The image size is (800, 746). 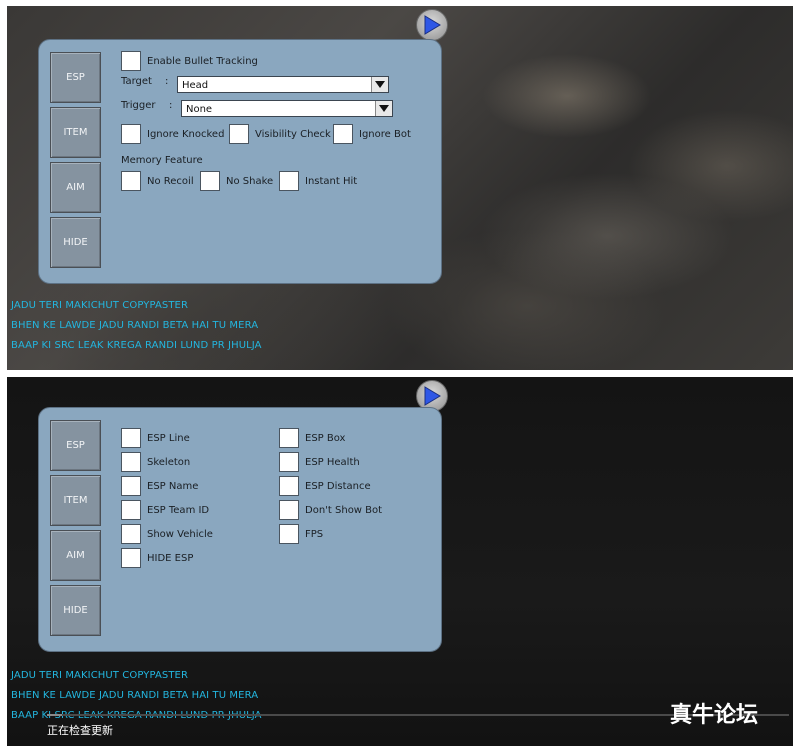 I want to click on hide-esp-label: HIDE ESP, so click(x=170, y=558).